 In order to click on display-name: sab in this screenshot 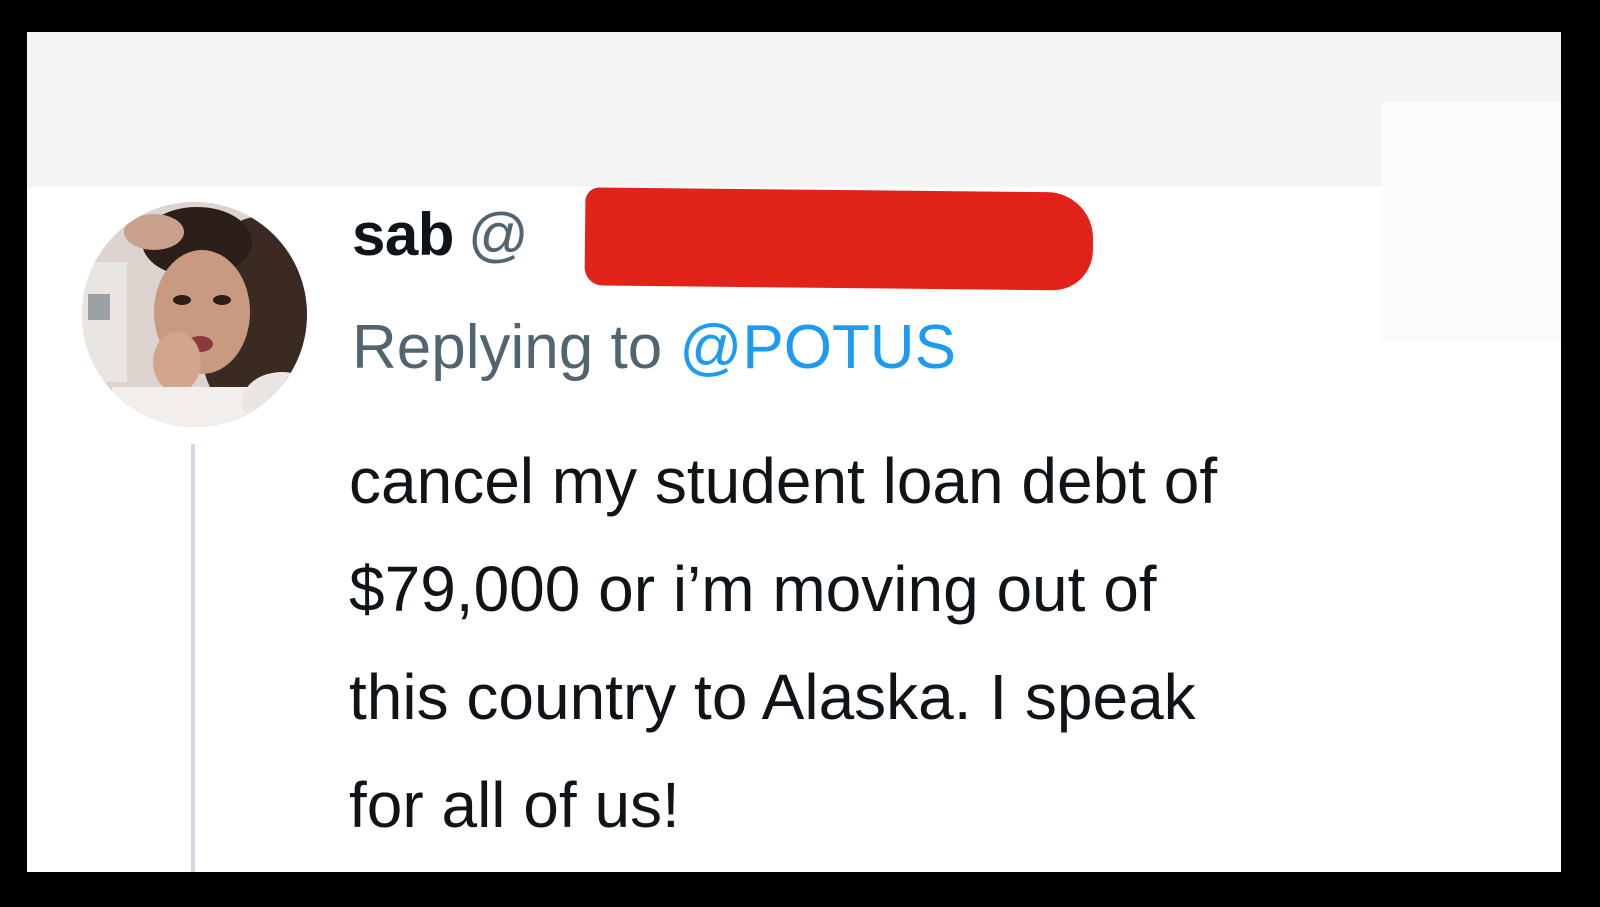, I will do `click(403, 234)`.